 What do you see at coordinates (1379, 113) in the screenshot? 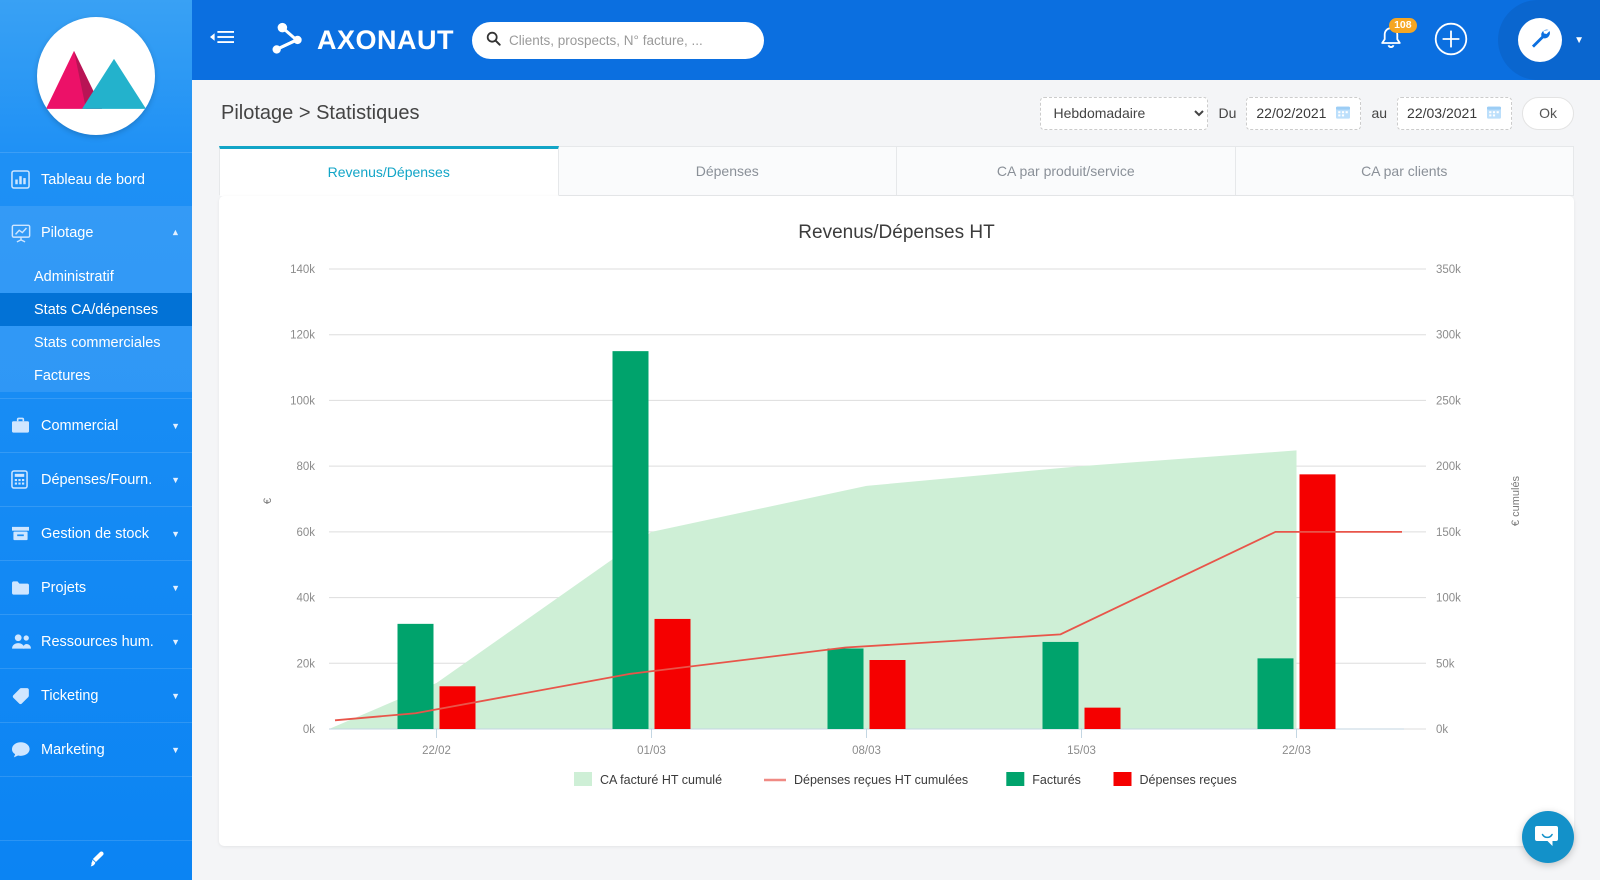
I see `to-label: au` at bounding box center [1379, 113].